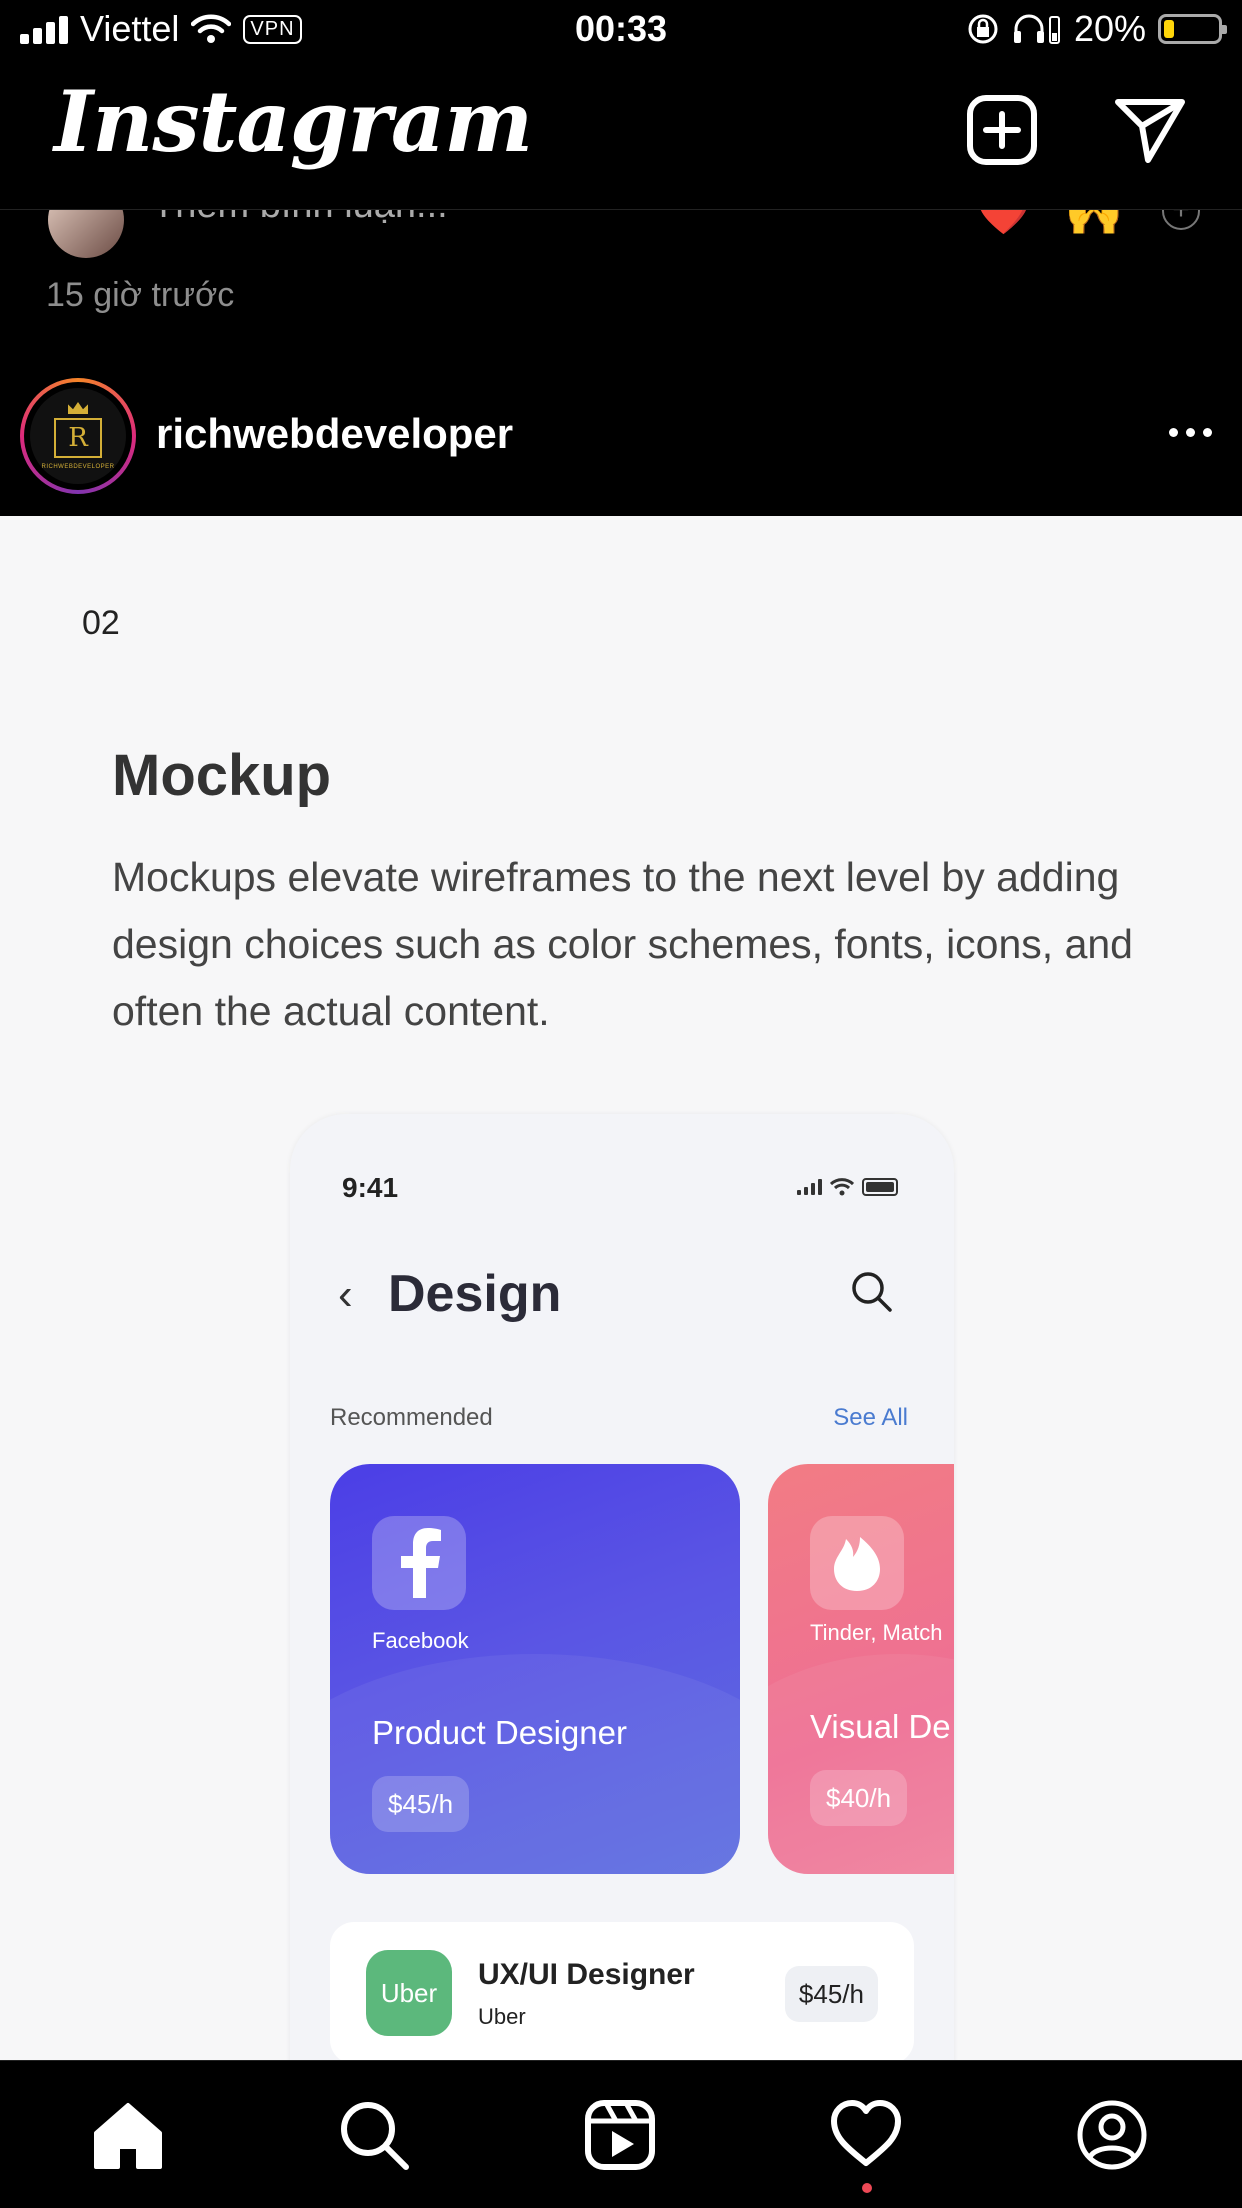 The height and width of the screenshot is (2208, 1242). I want to click on card-company: Tinder, Match, so click(876, 1632).